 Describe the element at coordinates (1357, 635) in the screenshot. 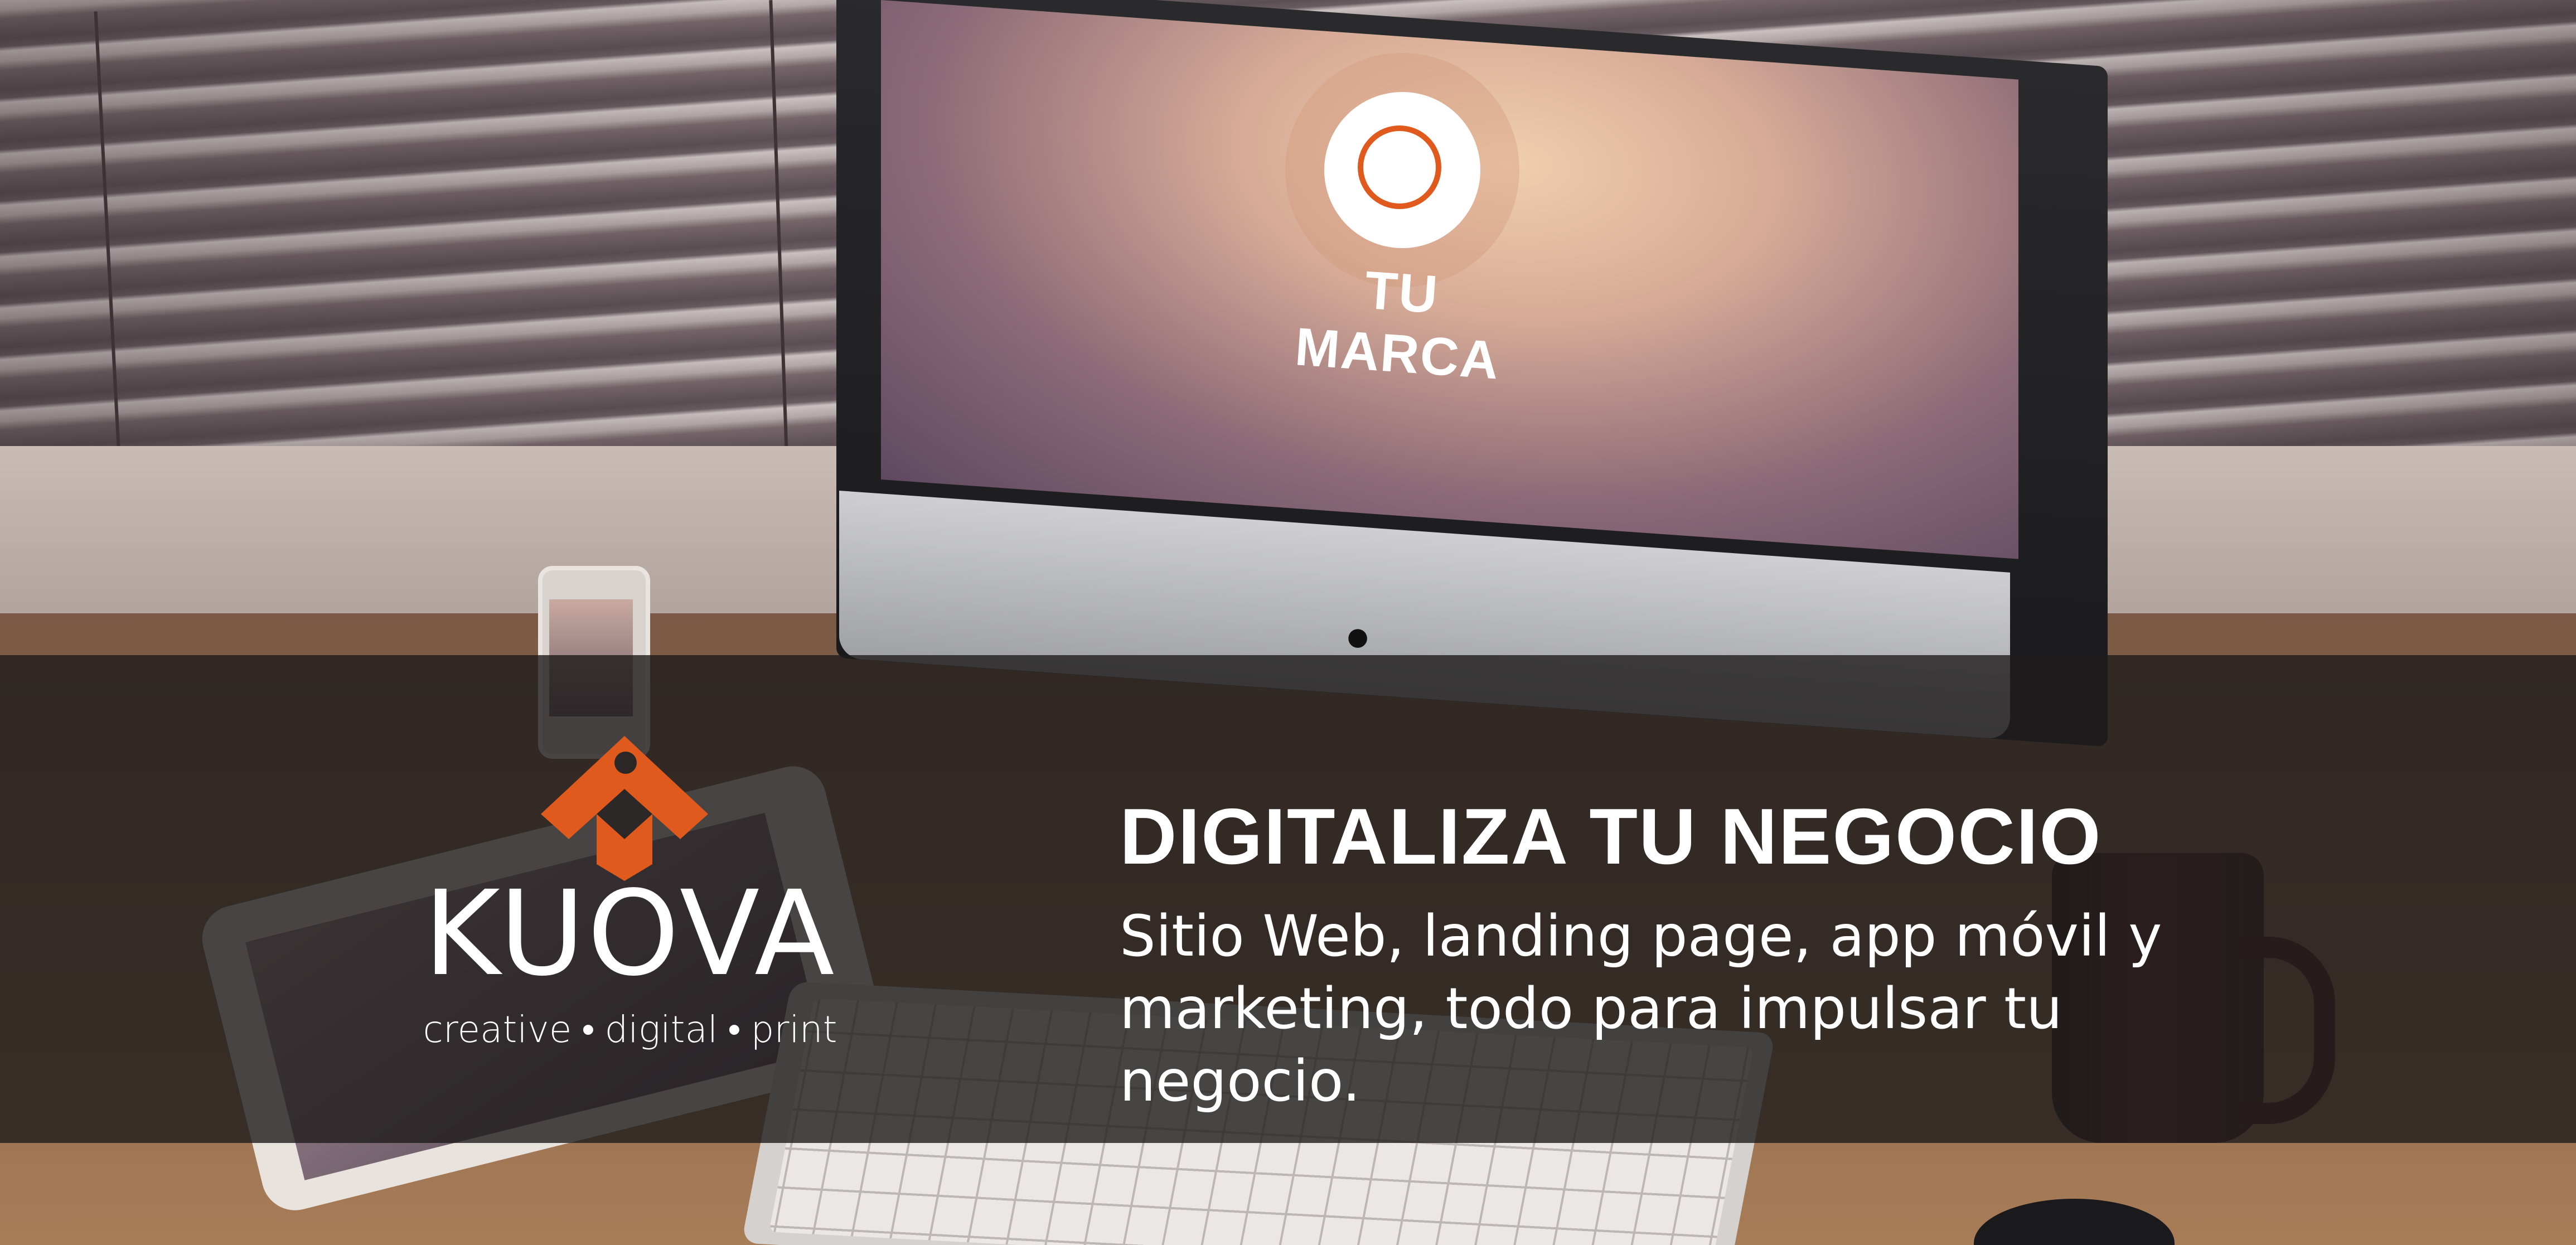

I see `apple-logo-icon: ●` at that location.